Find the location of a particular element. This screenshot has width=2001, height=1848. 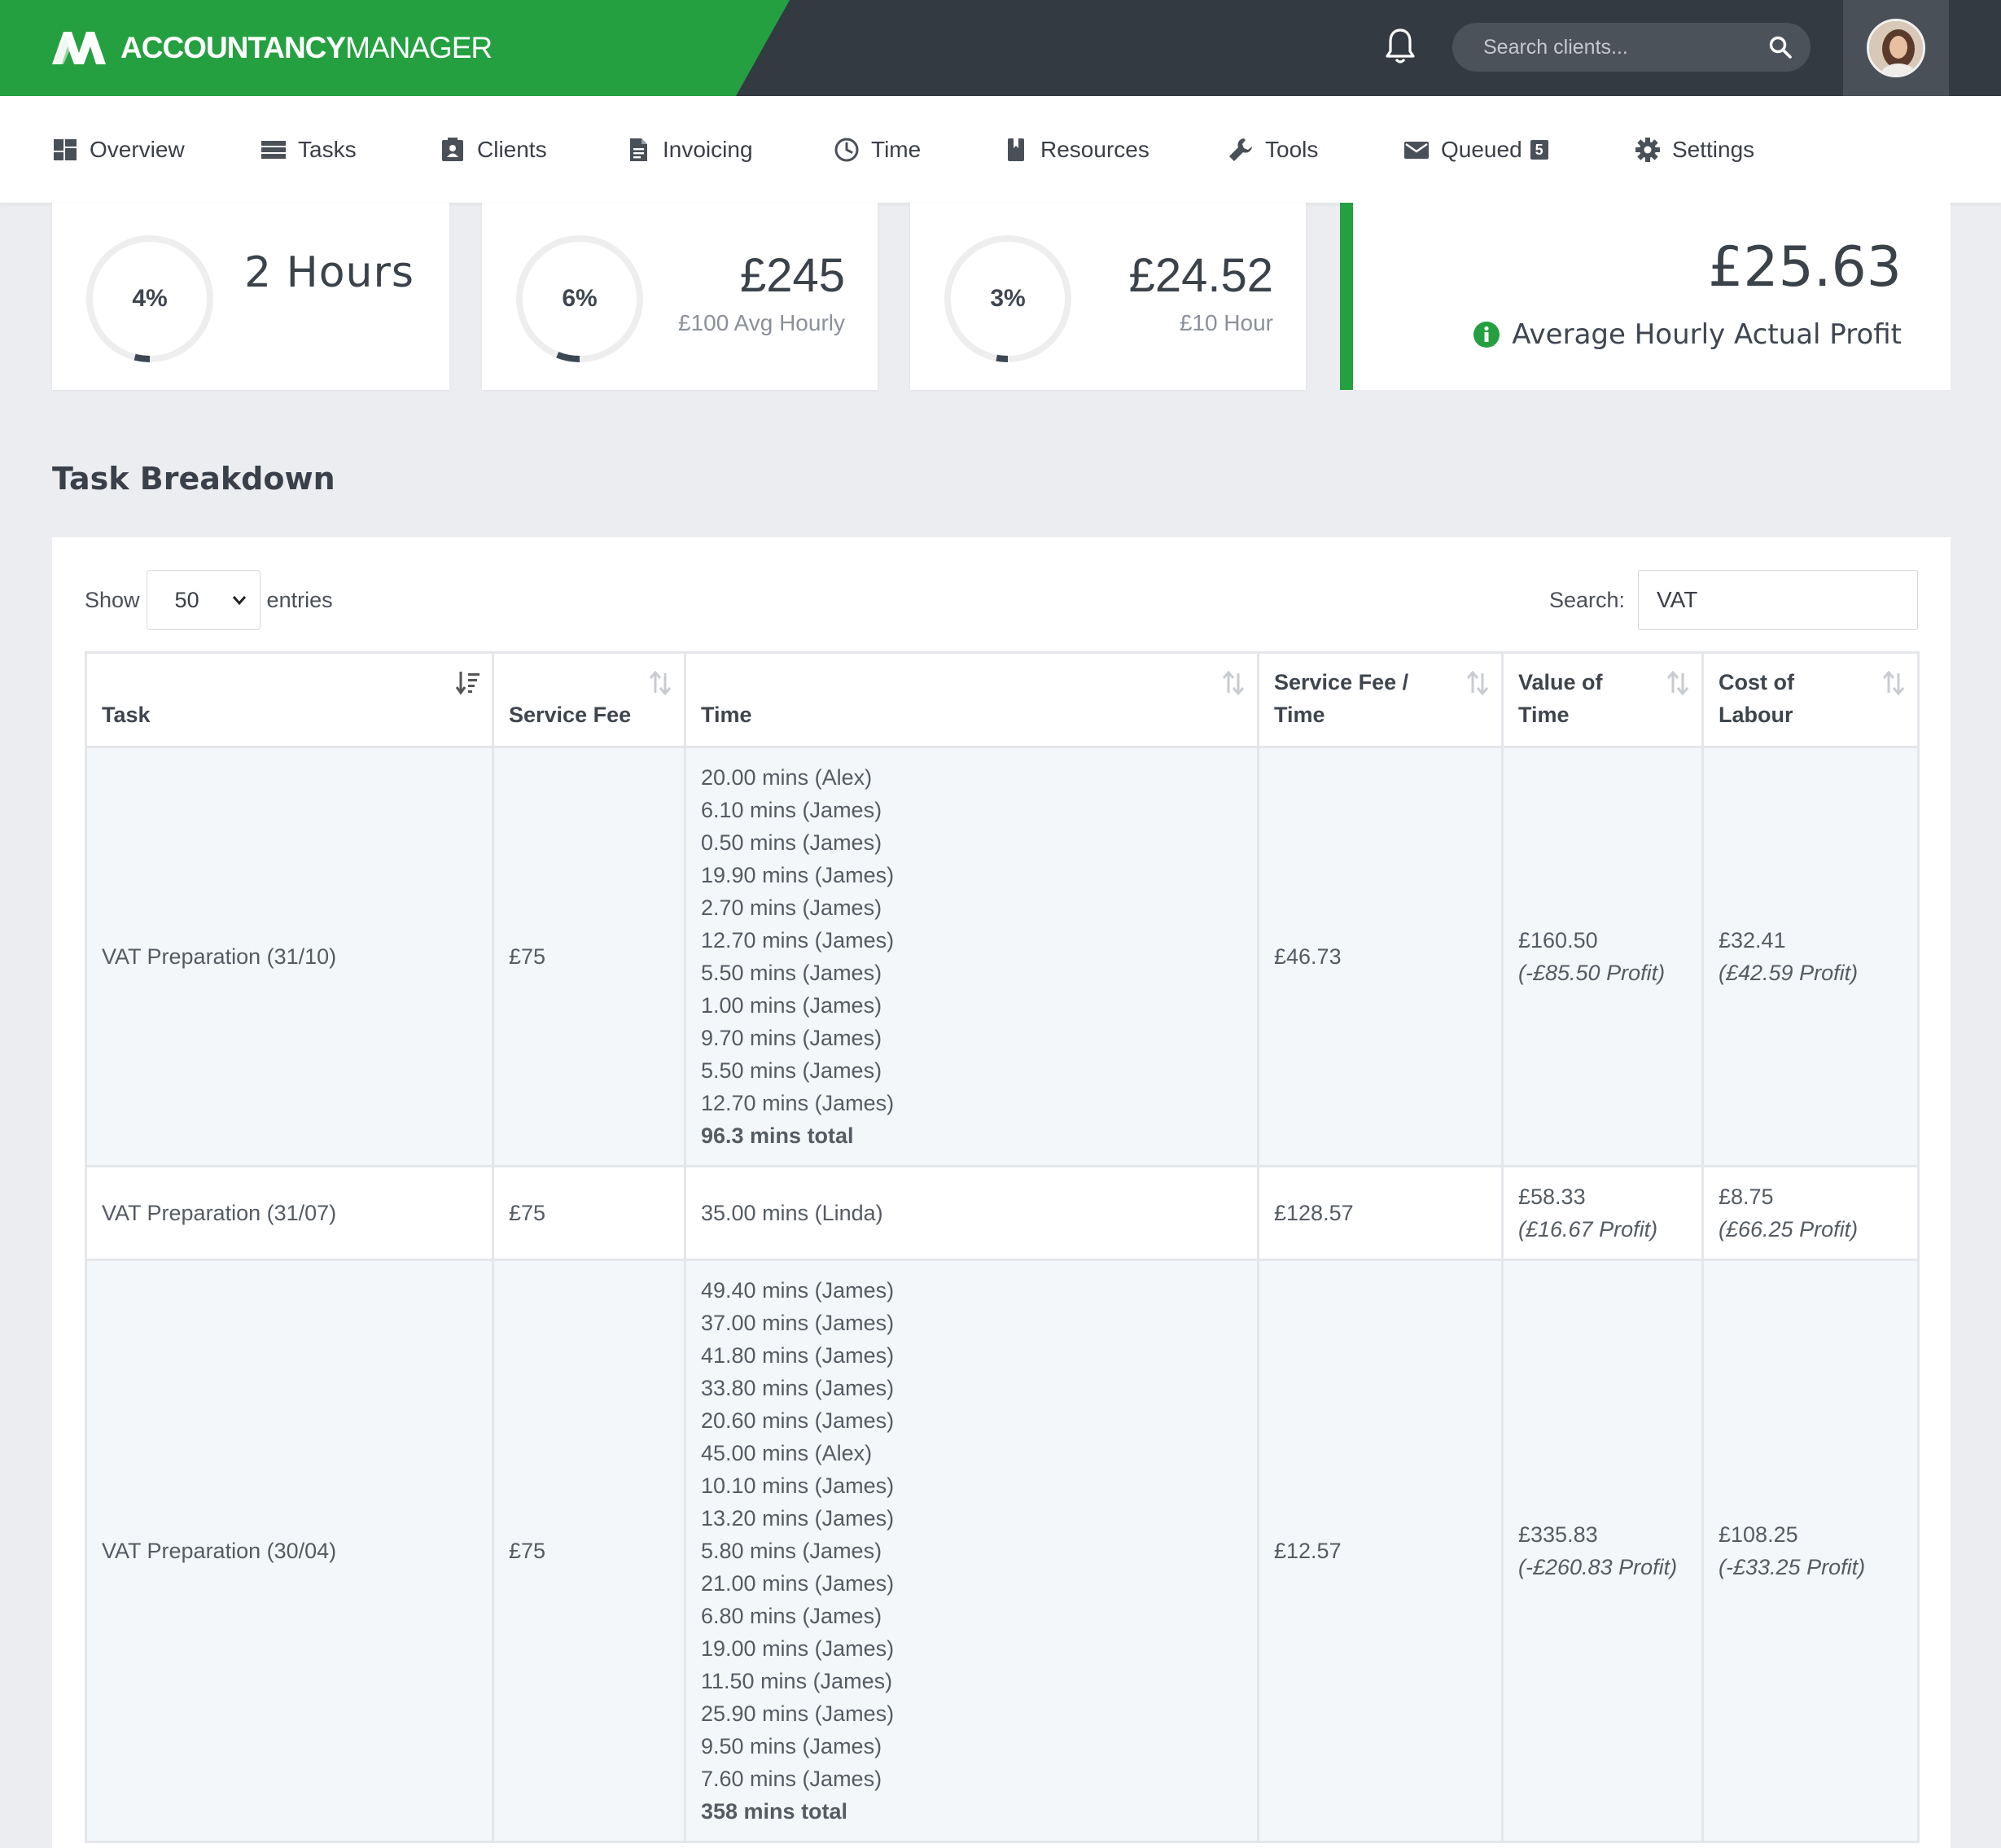

time-cell: 35.00 mins (Linda) is located at coordinates (971, 1213).